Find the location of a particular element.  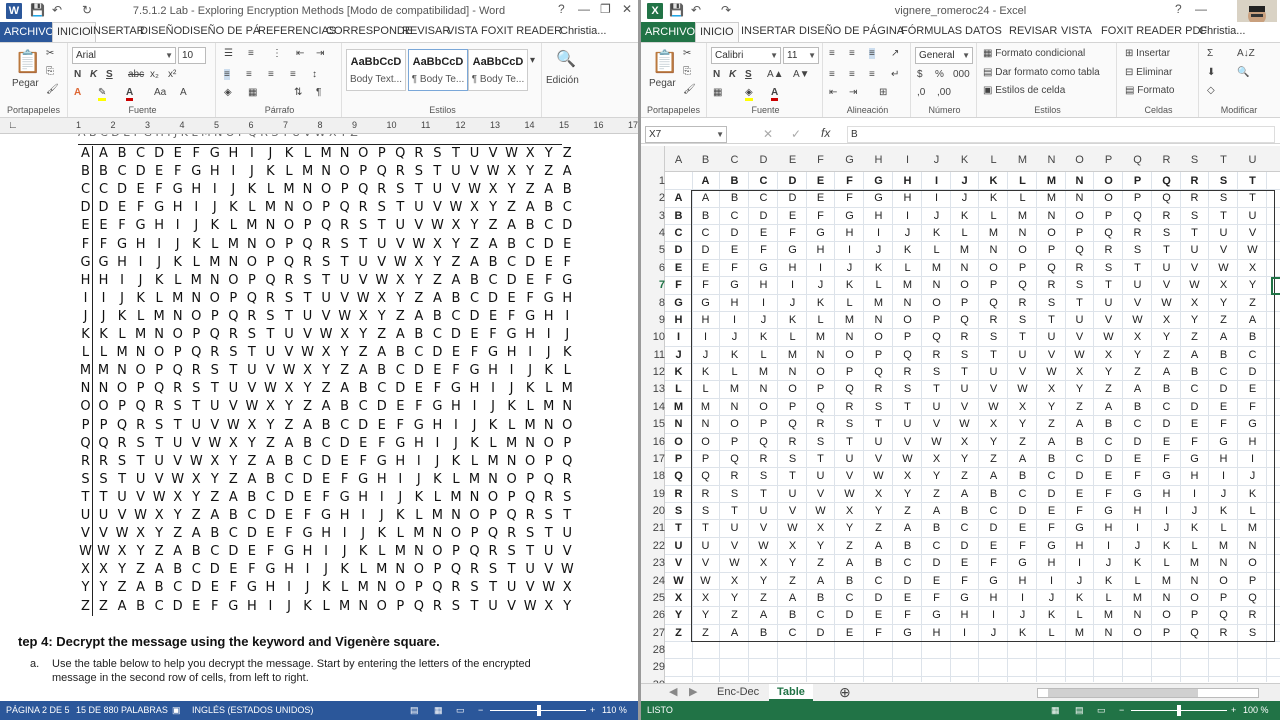

delete-cells-button: ⊟ Eliminar is located at coordinates (1148, 72).